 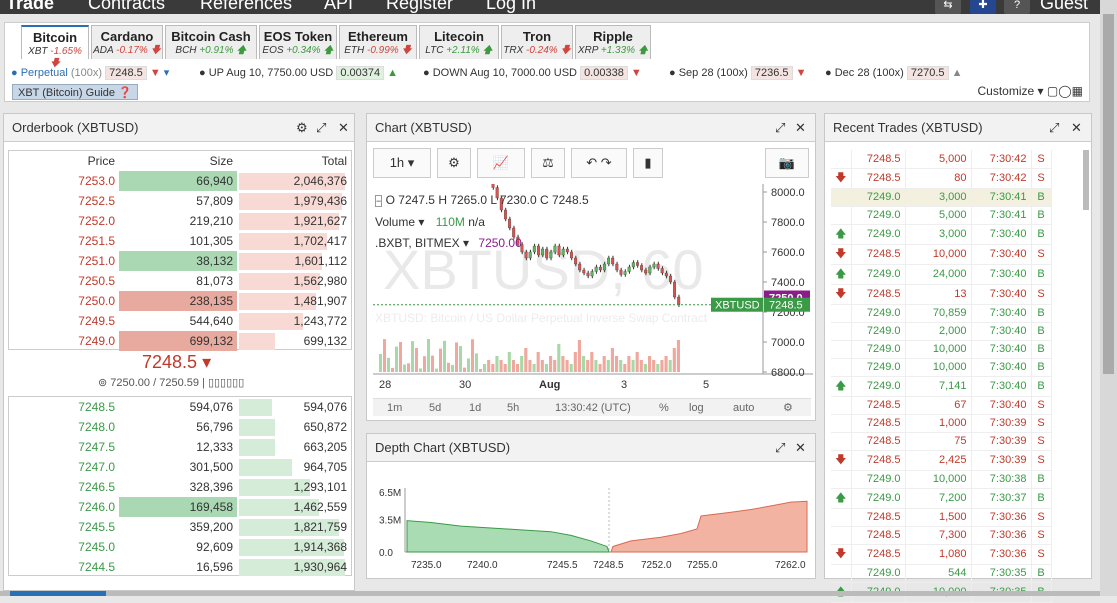 I want to click on orderbook-row-ask: 7252.0 219,210 1,921,627, so click(x=180, y=221).